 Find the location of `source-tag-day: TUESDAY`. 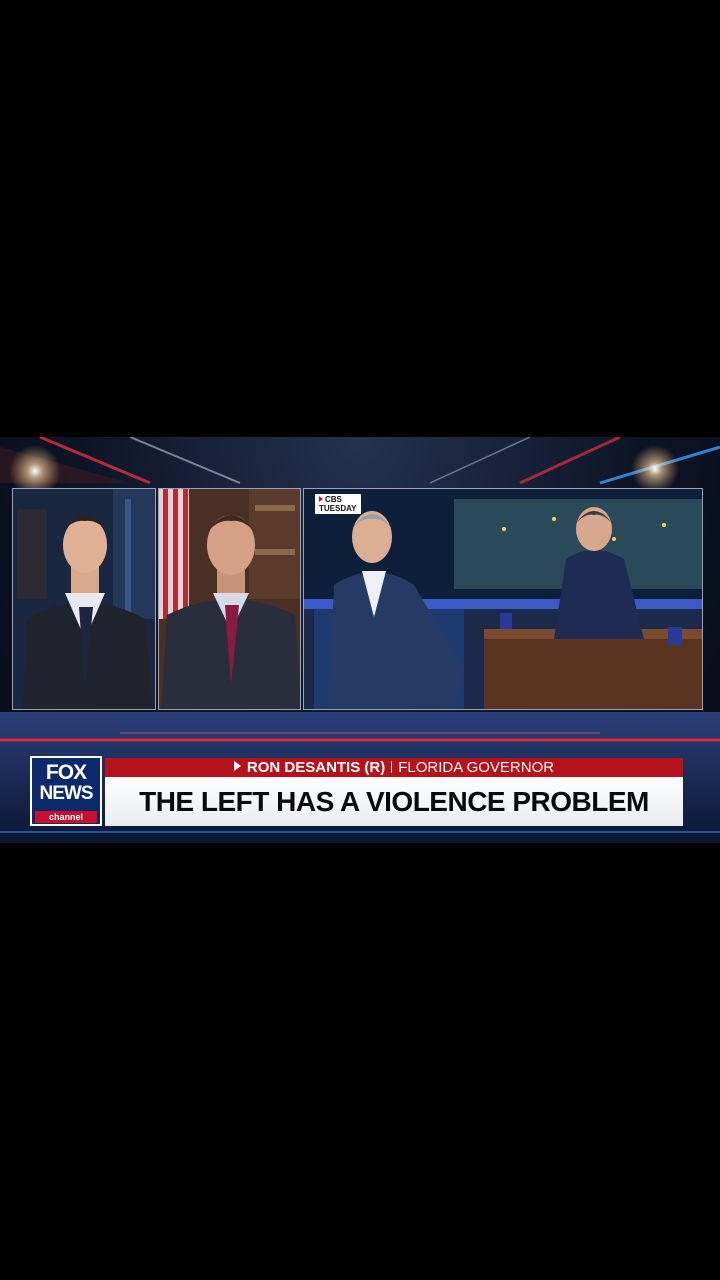

source-tag-day: TUESDAY is located at coordinates (338, 508).